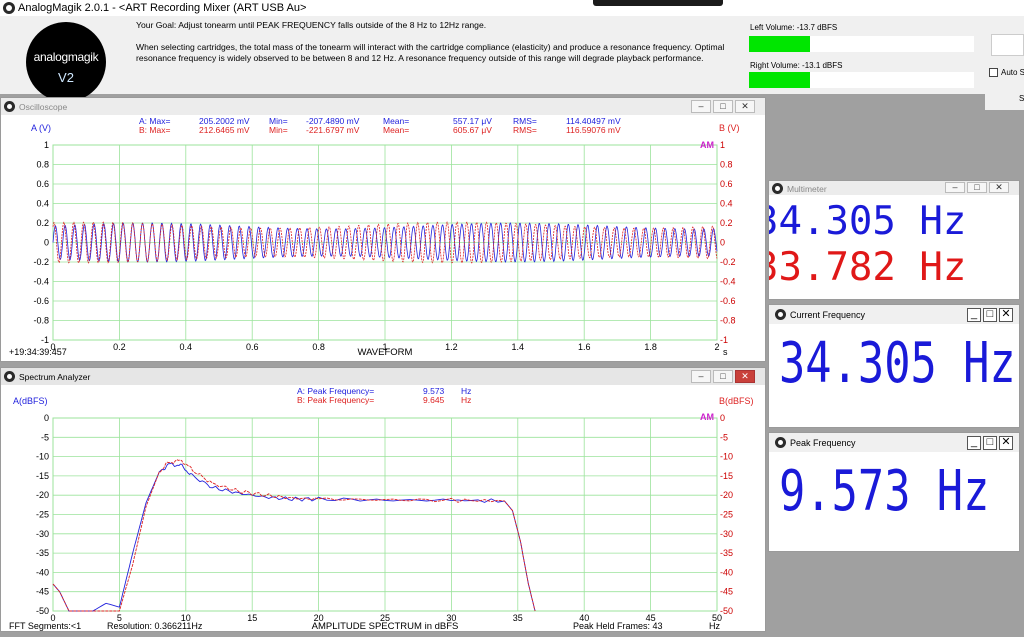 This screenshot has height=637, width=1024. I want to click on osc-stat-b: 605.67 μV, so click(472, 130).